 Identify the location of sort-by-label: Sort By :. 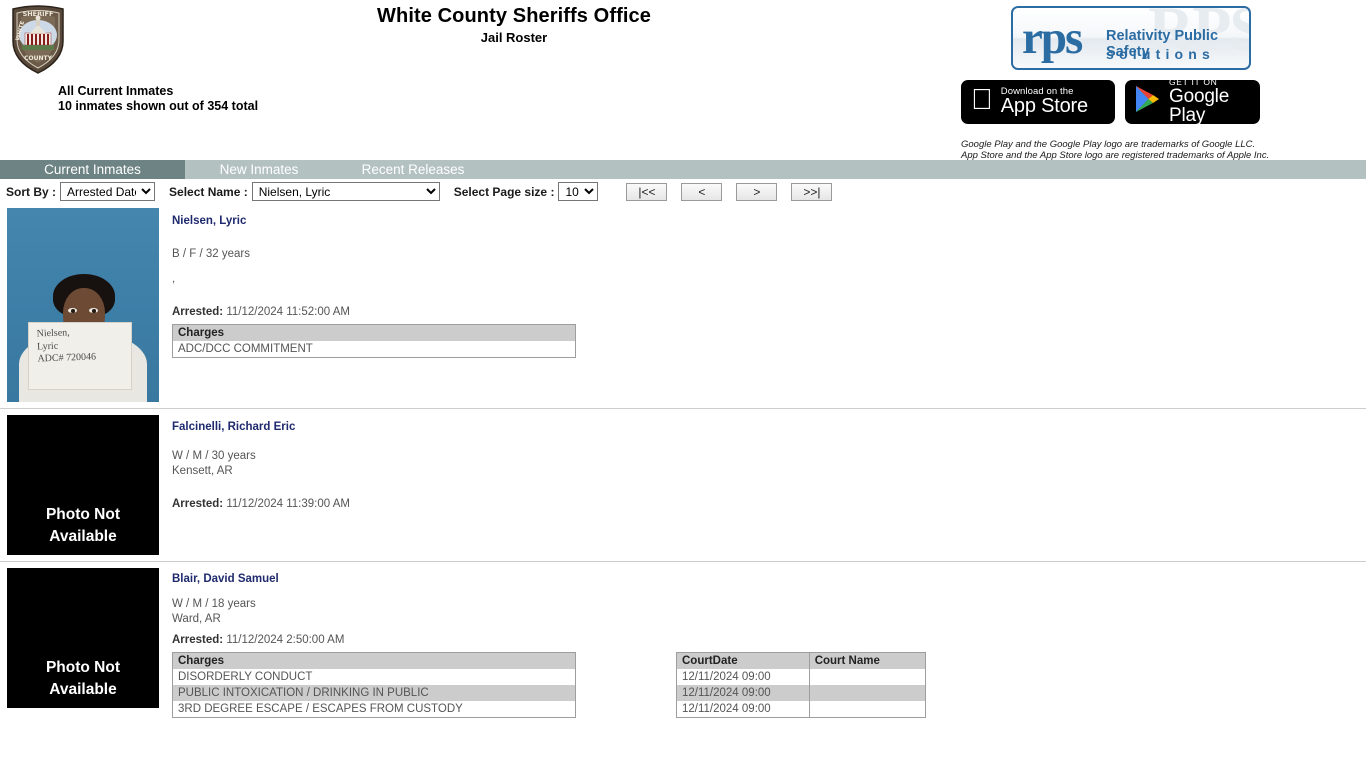
(31, 191).